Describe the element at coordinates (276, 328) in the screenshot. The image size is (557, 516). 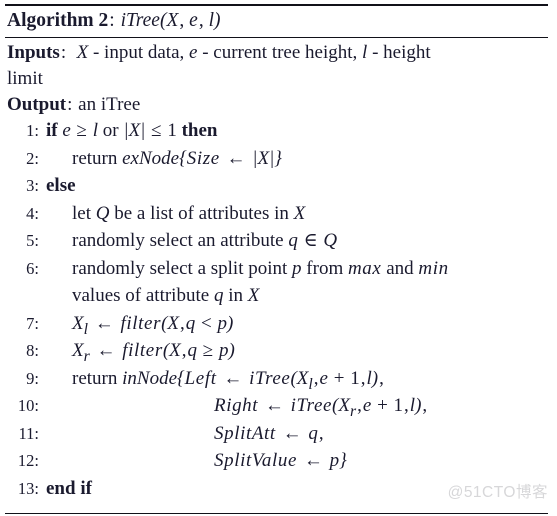
I see `step-7: 7: Xl ← filter(X,q < p)` at that location.